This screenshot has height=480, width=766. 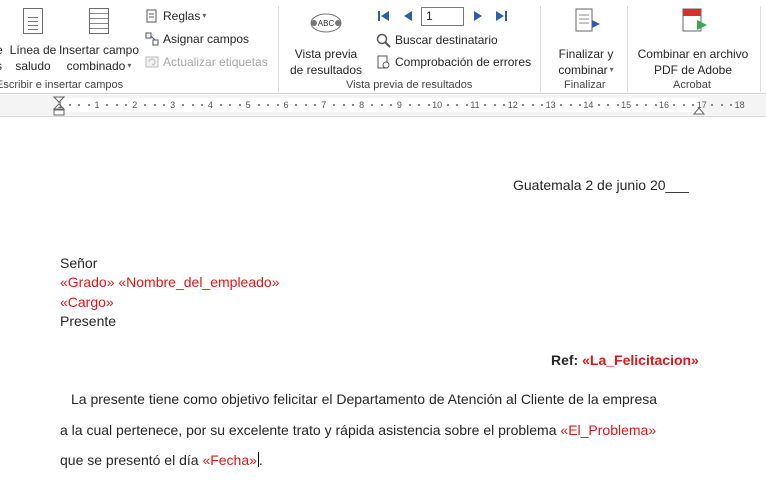 I want to click on date-line: Guatemala 2 de junio 20___, so click(x=601, y=185).